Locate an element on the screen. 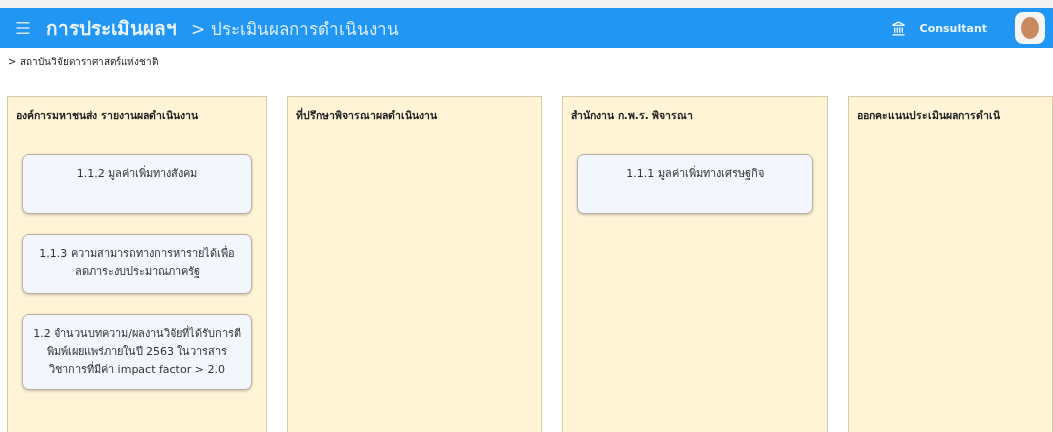 This screenshot has height=432, width=1053. task-card: 1.2 จำนวนบทความ/ผลงานวิจัยที่ได้รับการตีพิมพ์เผยแพร่ภายในปี 2563 ในวารสารวิชาการที่มีค่า impact factor > 2.0 is located at coordinates (137, 352).